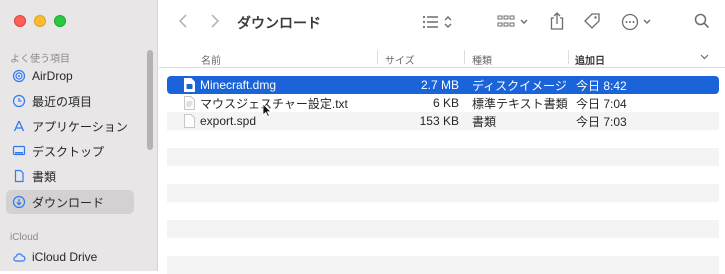  I want to click on file-size: 153 KB, so click(439, 121).